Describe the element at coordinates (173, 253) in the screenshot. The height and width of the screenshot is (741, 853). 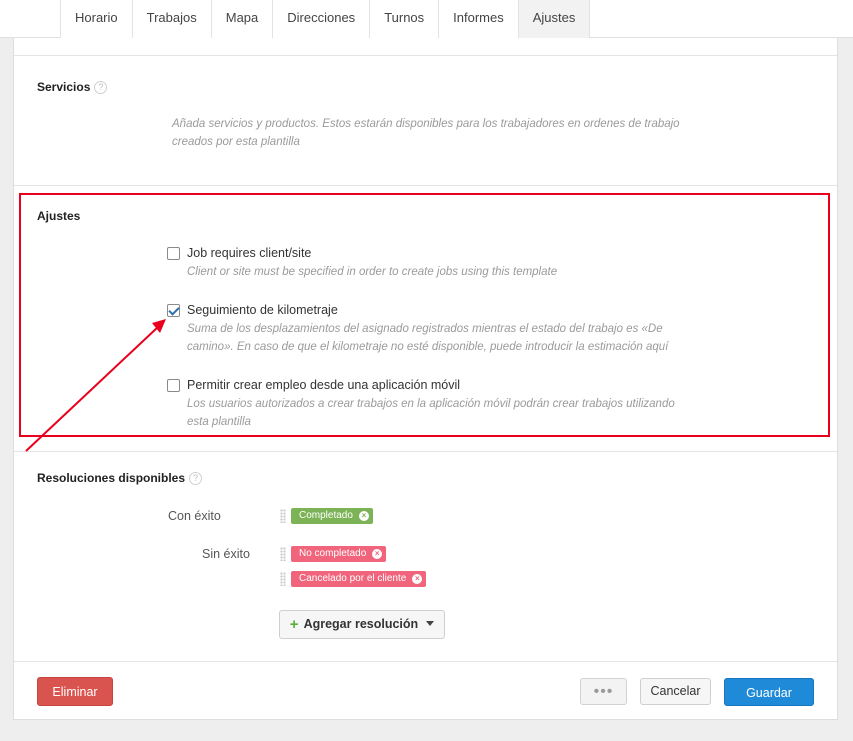
I see `job-requires-client-checkbox` at that location.